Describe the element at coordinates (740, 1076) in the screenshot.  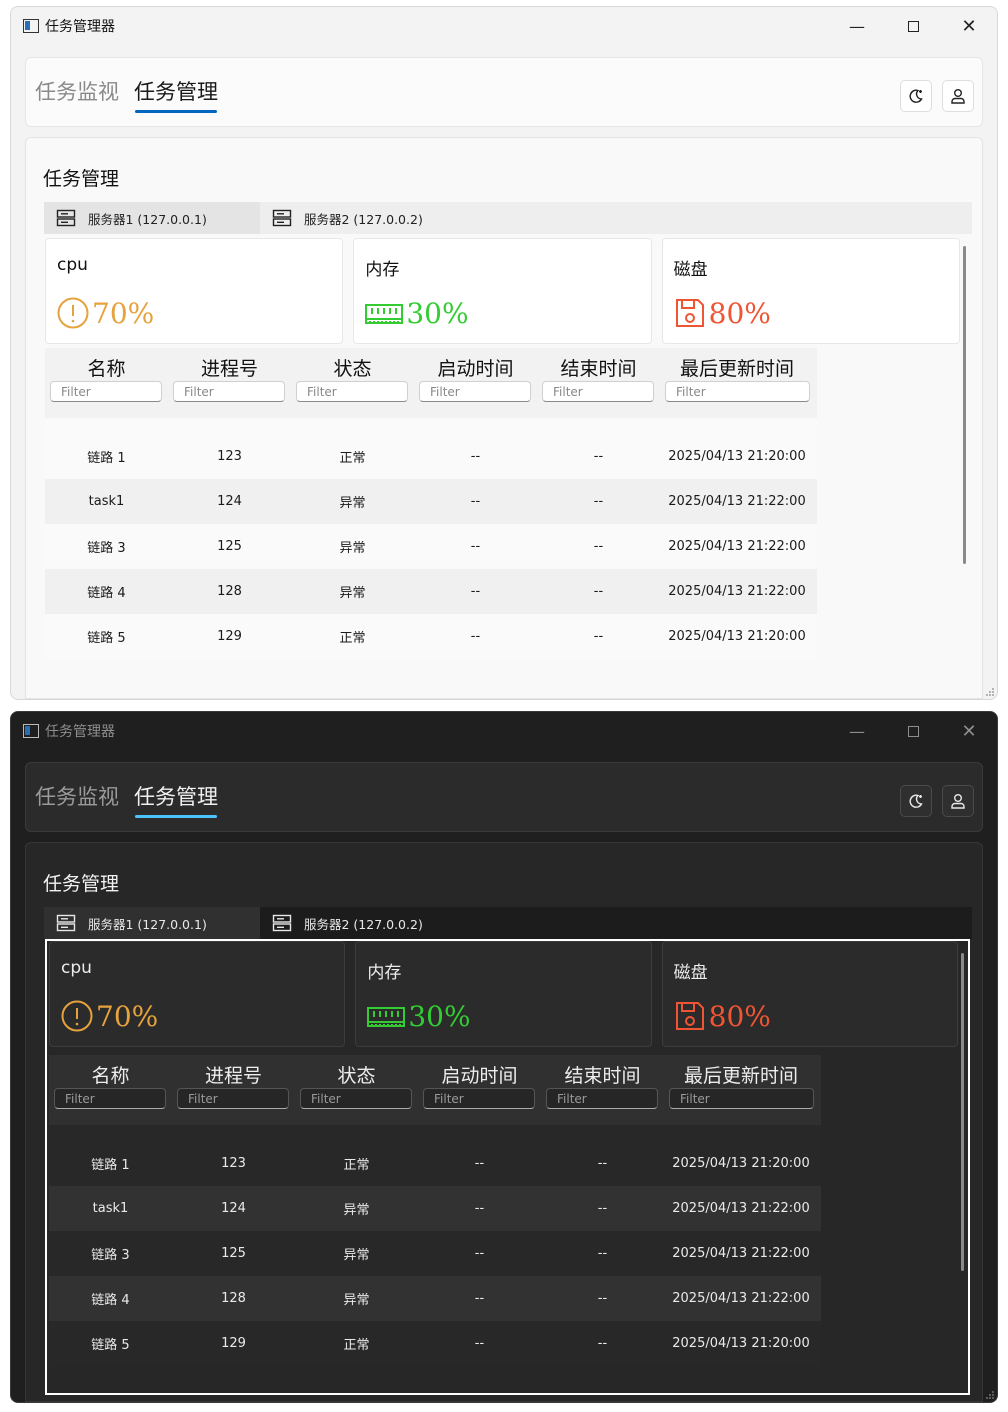
I see `column-label: 最后更新时间` at that location.